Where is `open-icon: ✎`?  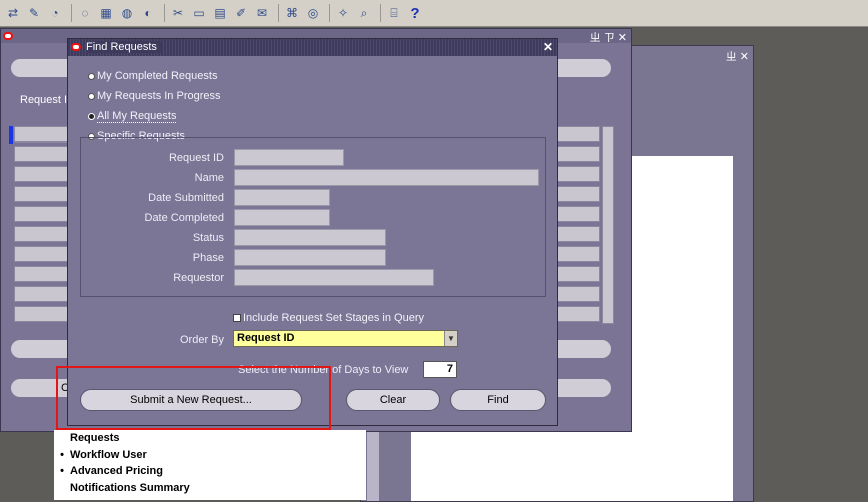 open-icon: ✎ is located at coordinates (34, 13).